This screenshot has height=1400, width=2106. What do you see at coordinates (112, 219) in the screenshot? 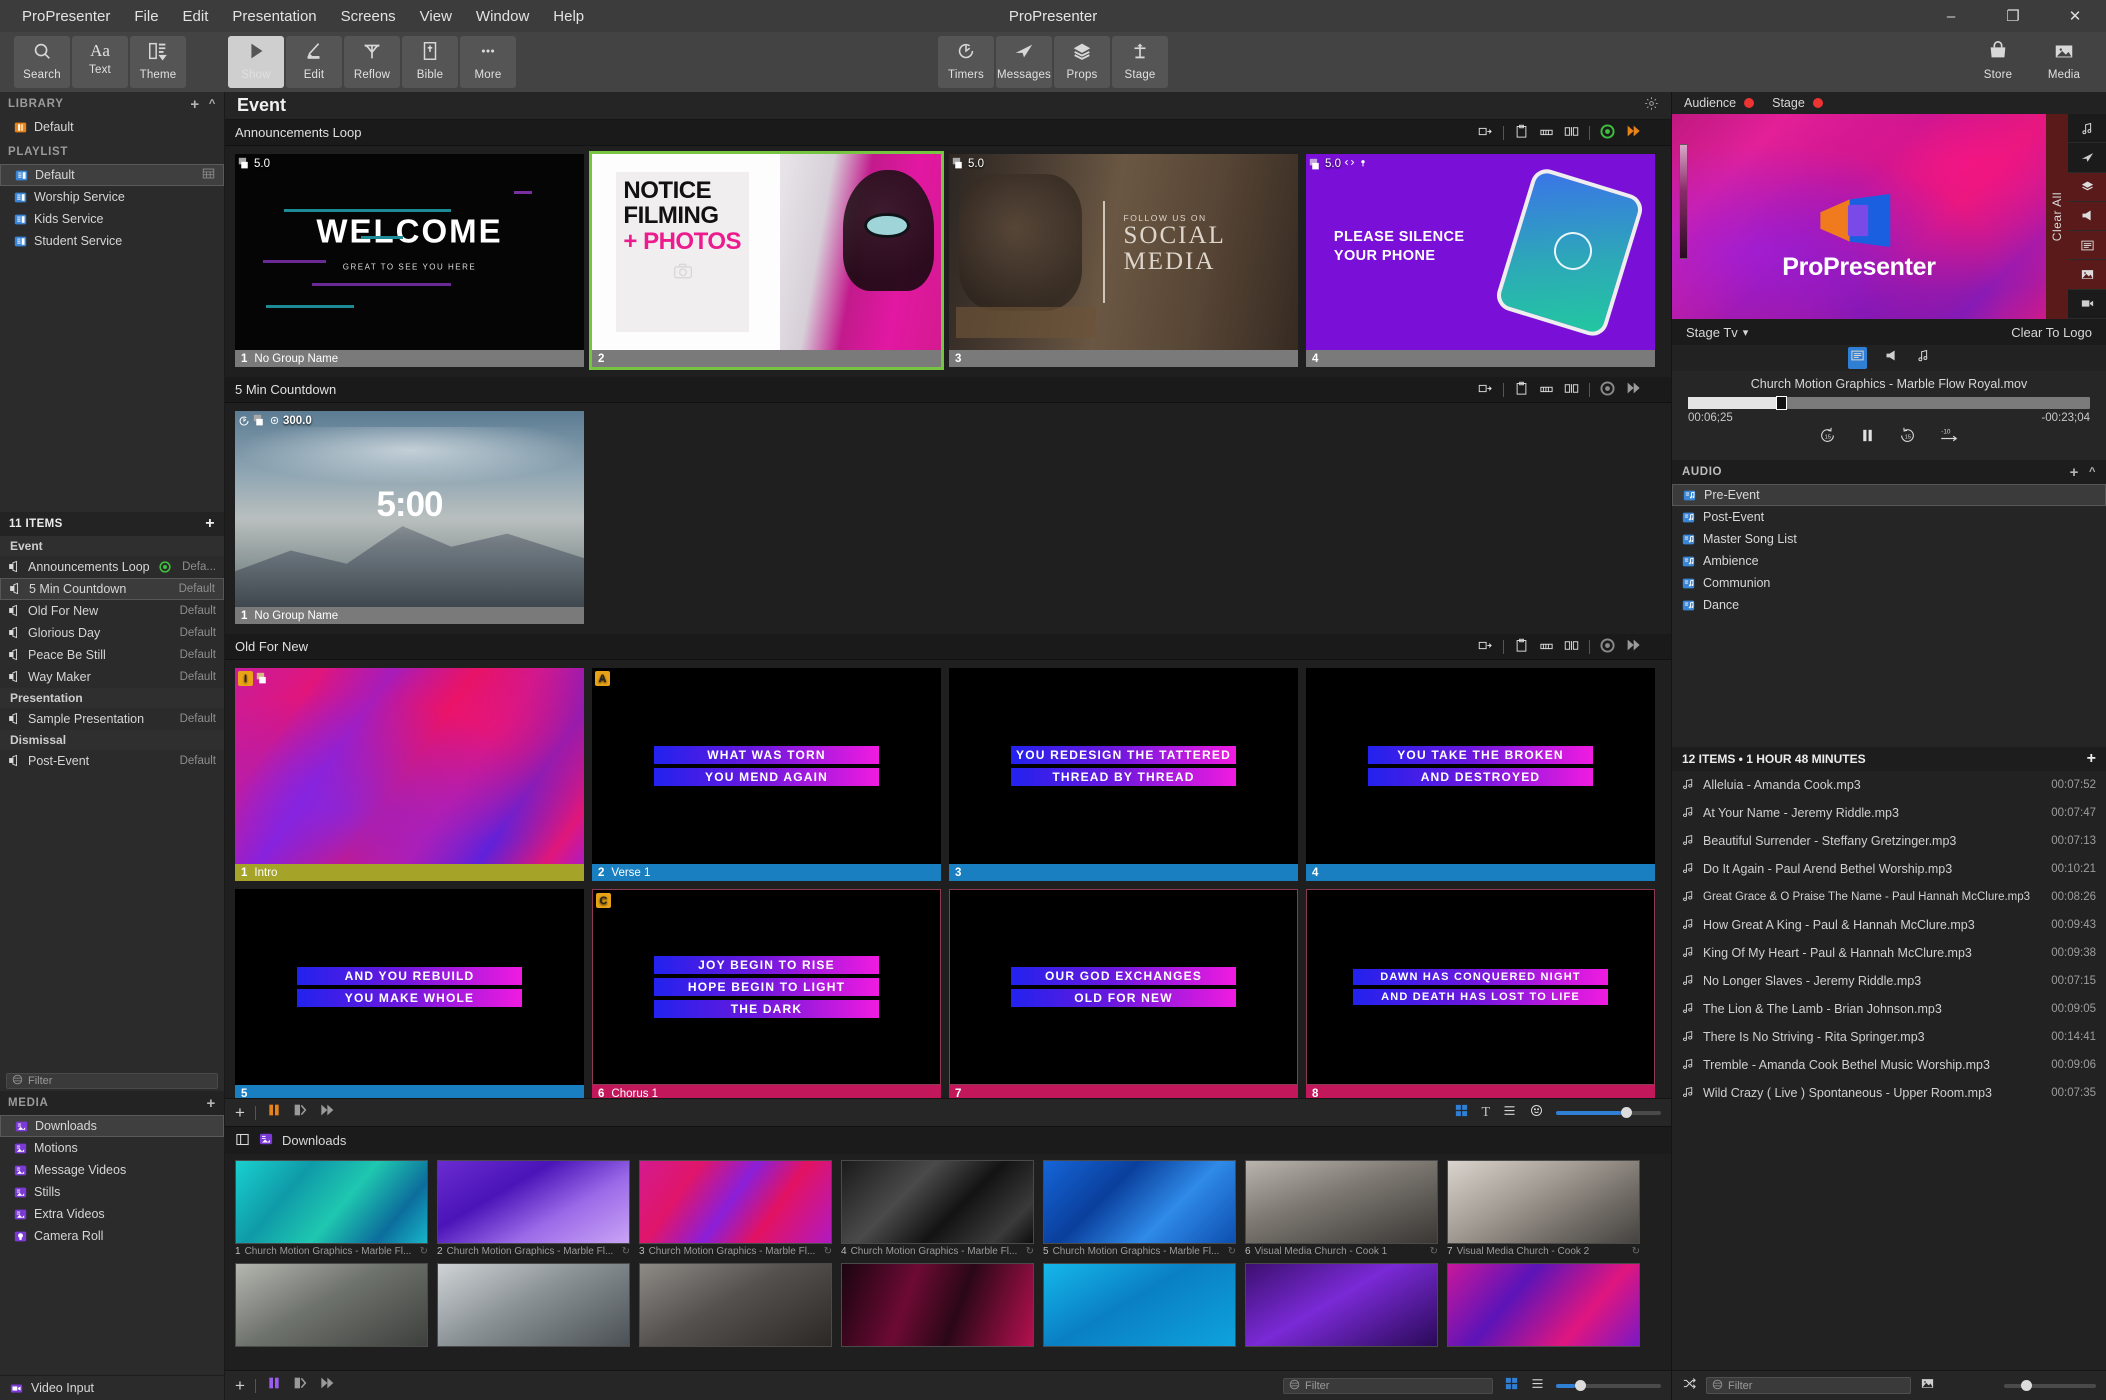
I see `sidebar-playlist-kids-service: Kids Service` at bounding box center [112, 219].